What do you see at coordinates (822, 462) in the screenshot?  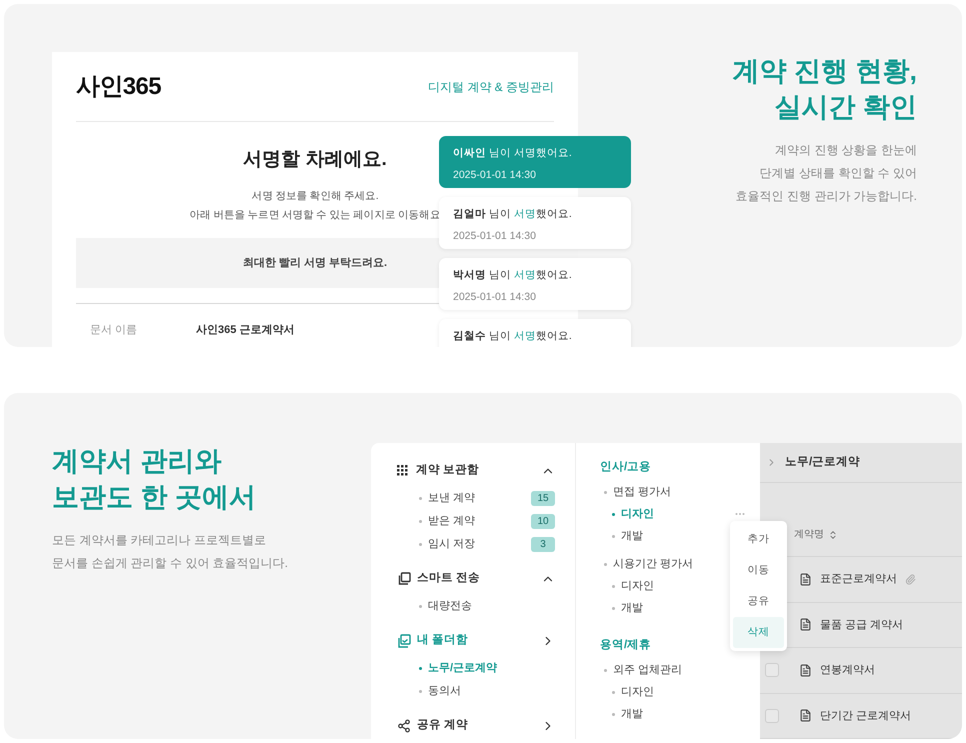 I see `breadcrumb: 노무/근로계약` at bounding box center [822, 462].